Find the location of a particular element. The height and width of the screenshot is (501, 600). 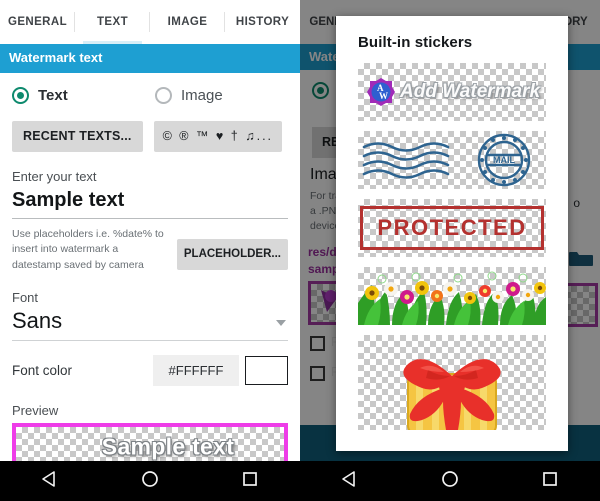

android-nav-bar is located at coordinates (150, 481).